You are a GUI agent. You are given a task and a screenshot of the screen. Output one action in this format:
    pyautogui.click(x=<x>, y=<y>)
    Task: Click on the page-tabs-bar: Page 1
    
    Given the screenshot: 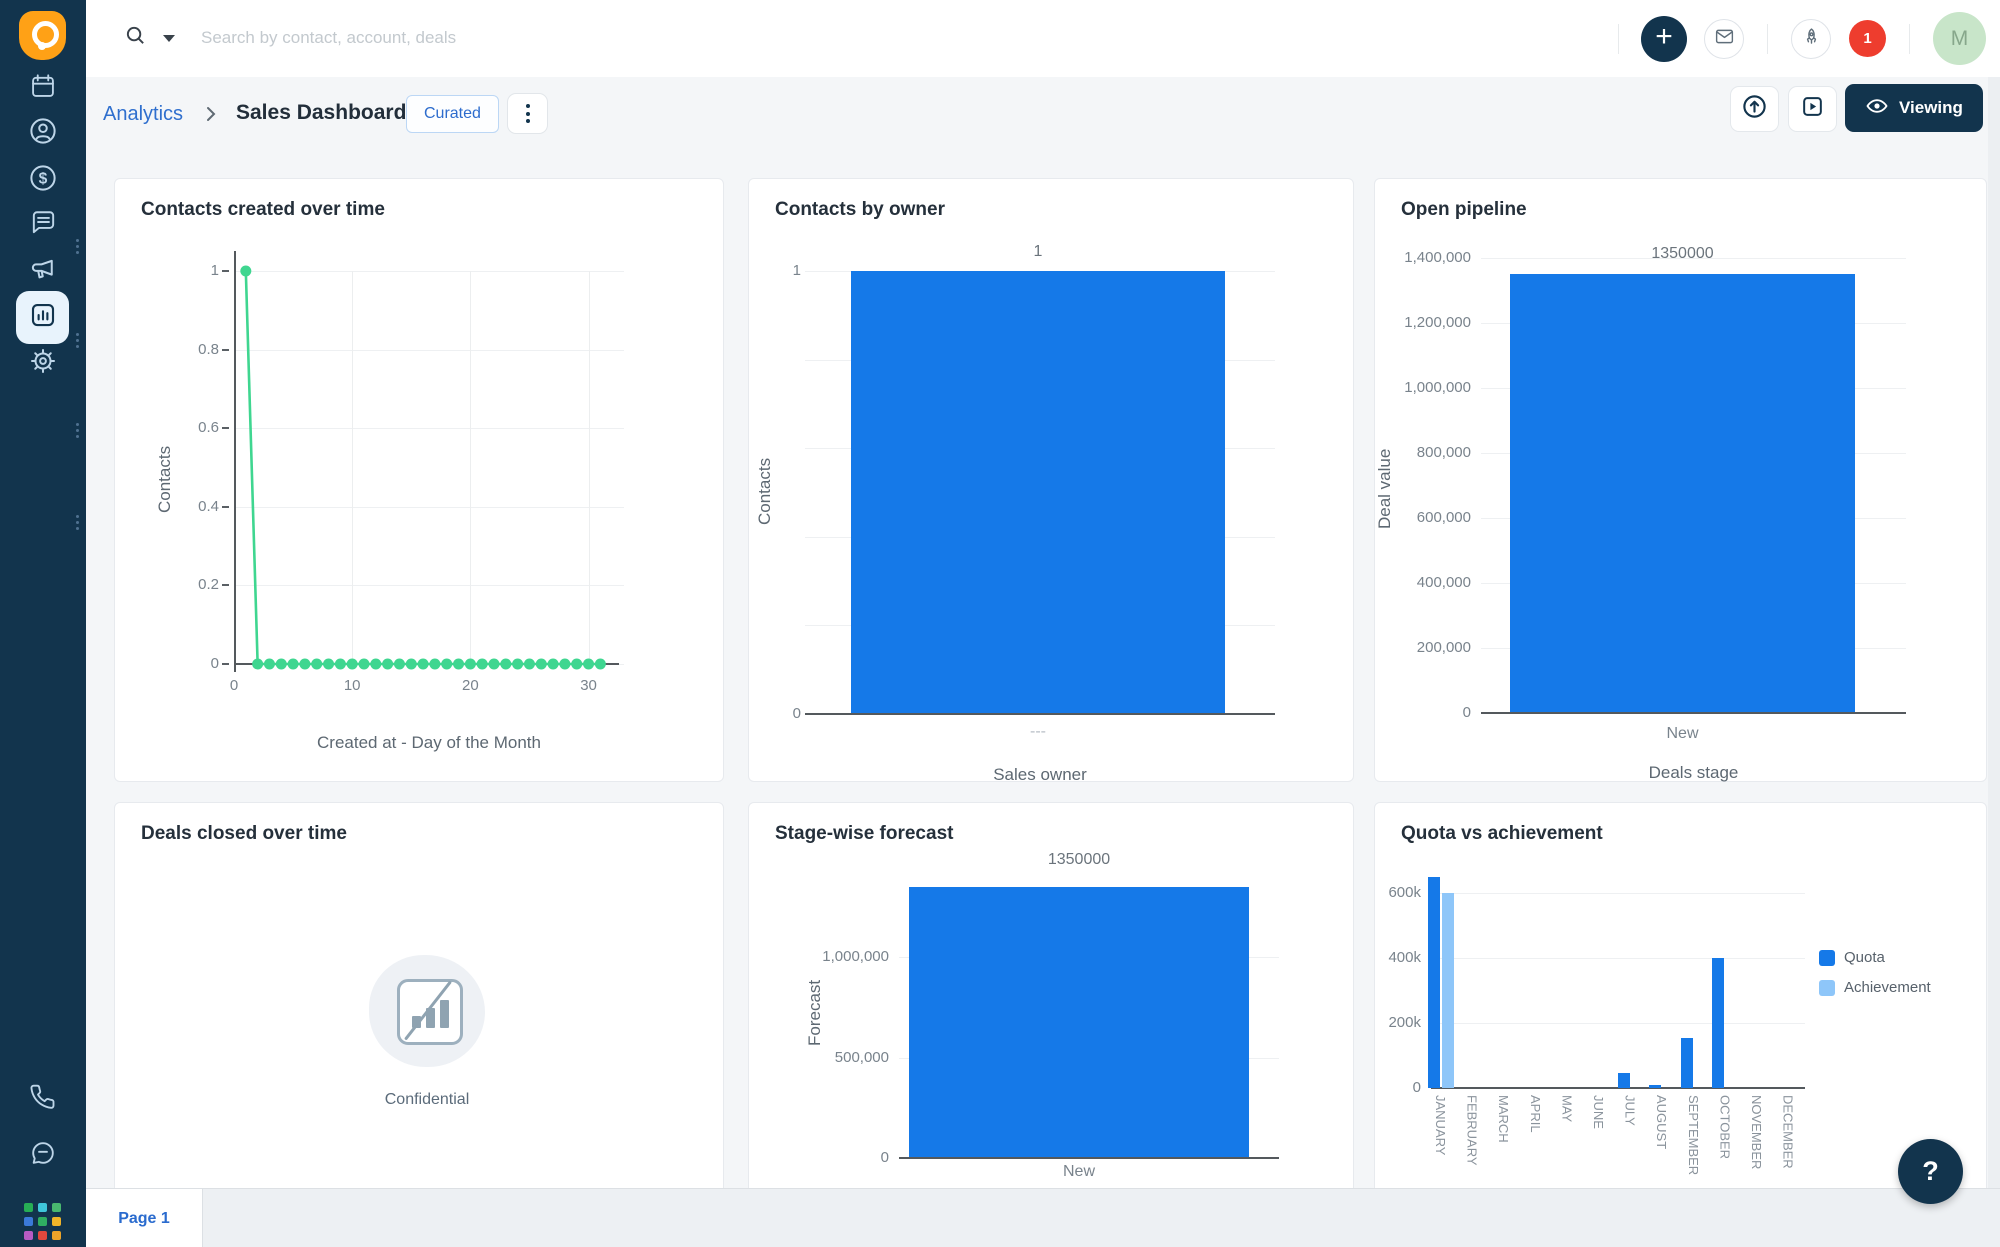 What is the action you would take?
    pyautogui.click(x=1043, y=1217)
    